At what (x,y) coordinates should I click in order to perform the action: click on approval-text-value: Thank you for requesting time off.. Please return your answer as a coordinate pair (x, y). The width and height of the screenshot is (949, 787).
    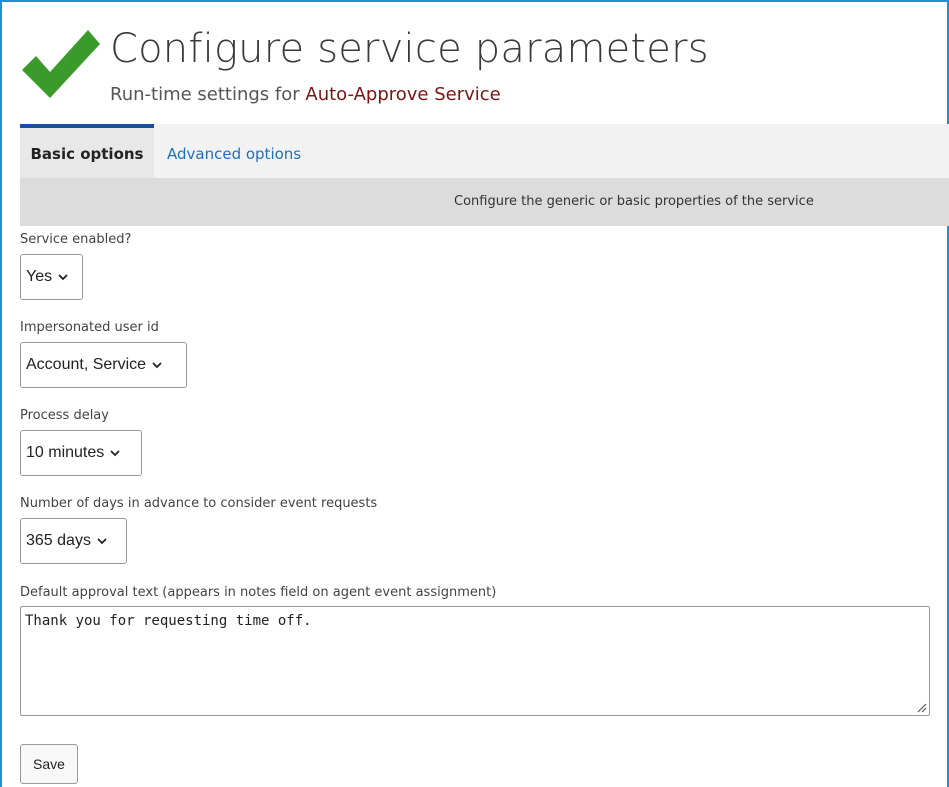
    Looking at the image, I should click on (168, 621).